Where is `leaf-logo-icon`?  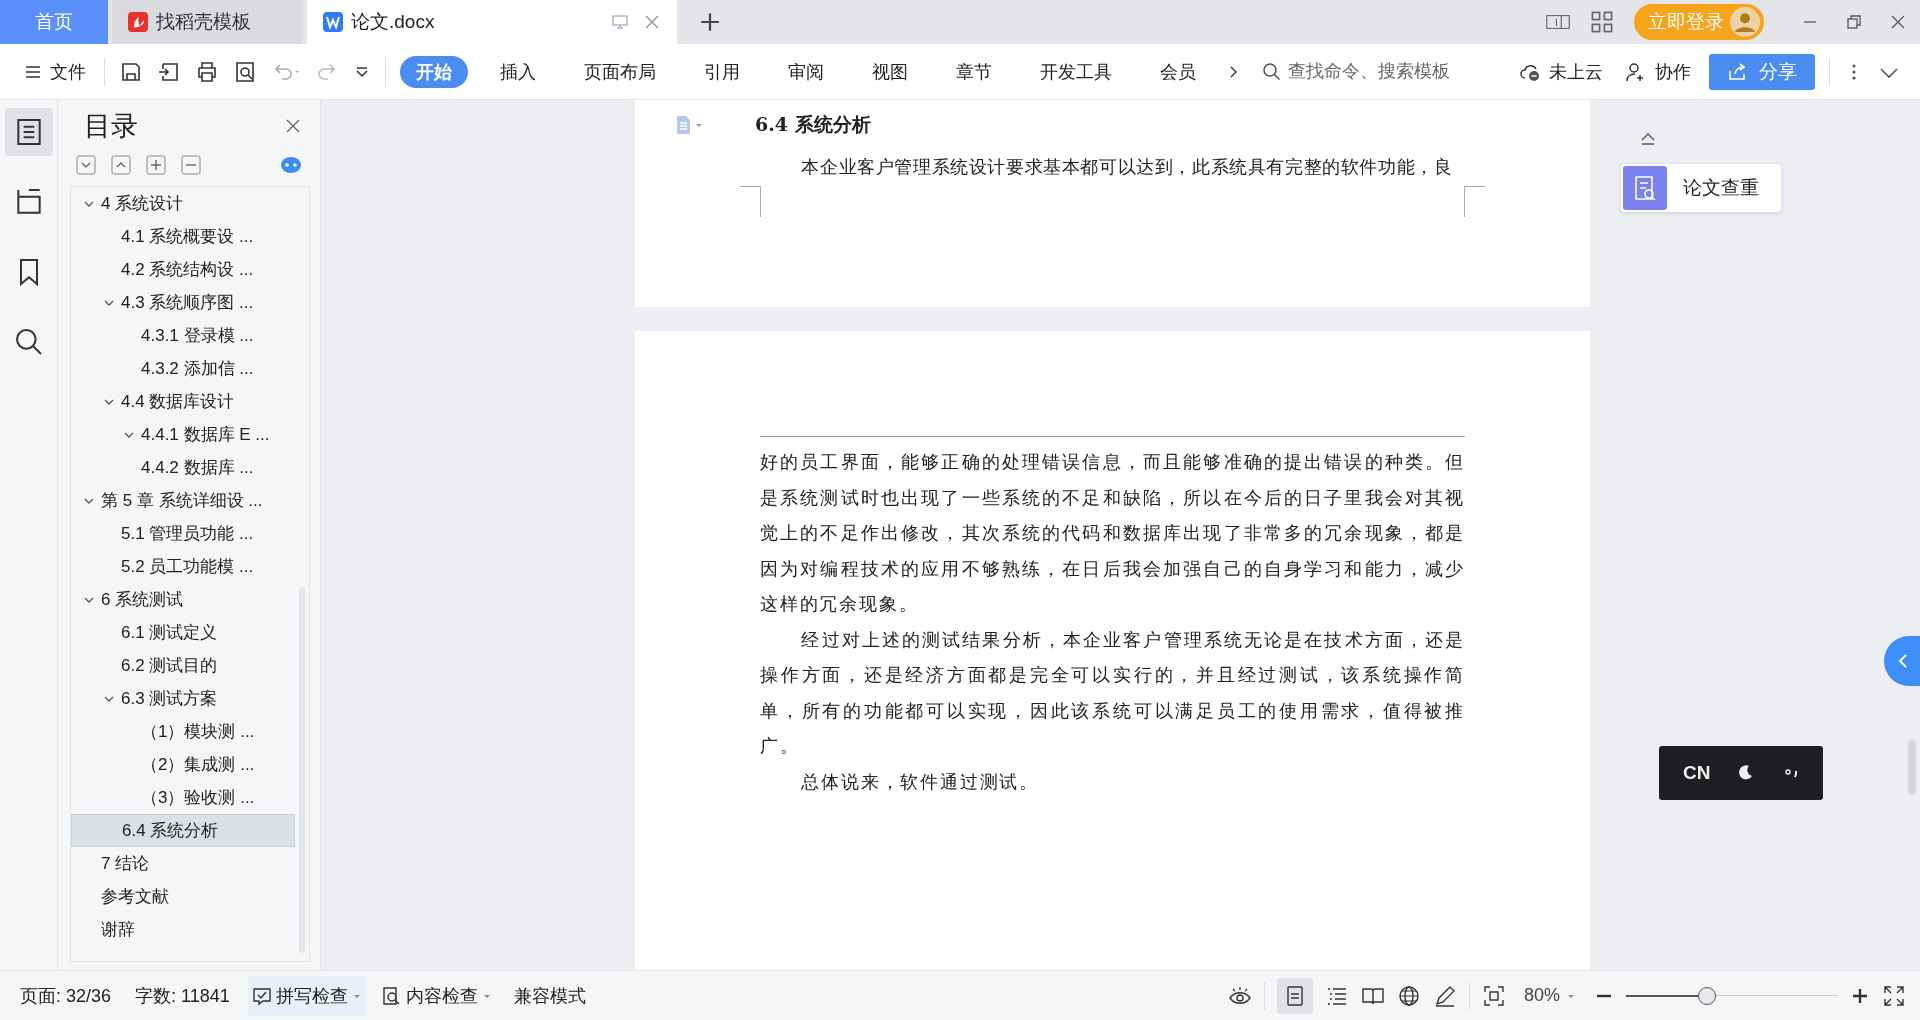
leaf-logo-icon is located at coordinates (138, 22).